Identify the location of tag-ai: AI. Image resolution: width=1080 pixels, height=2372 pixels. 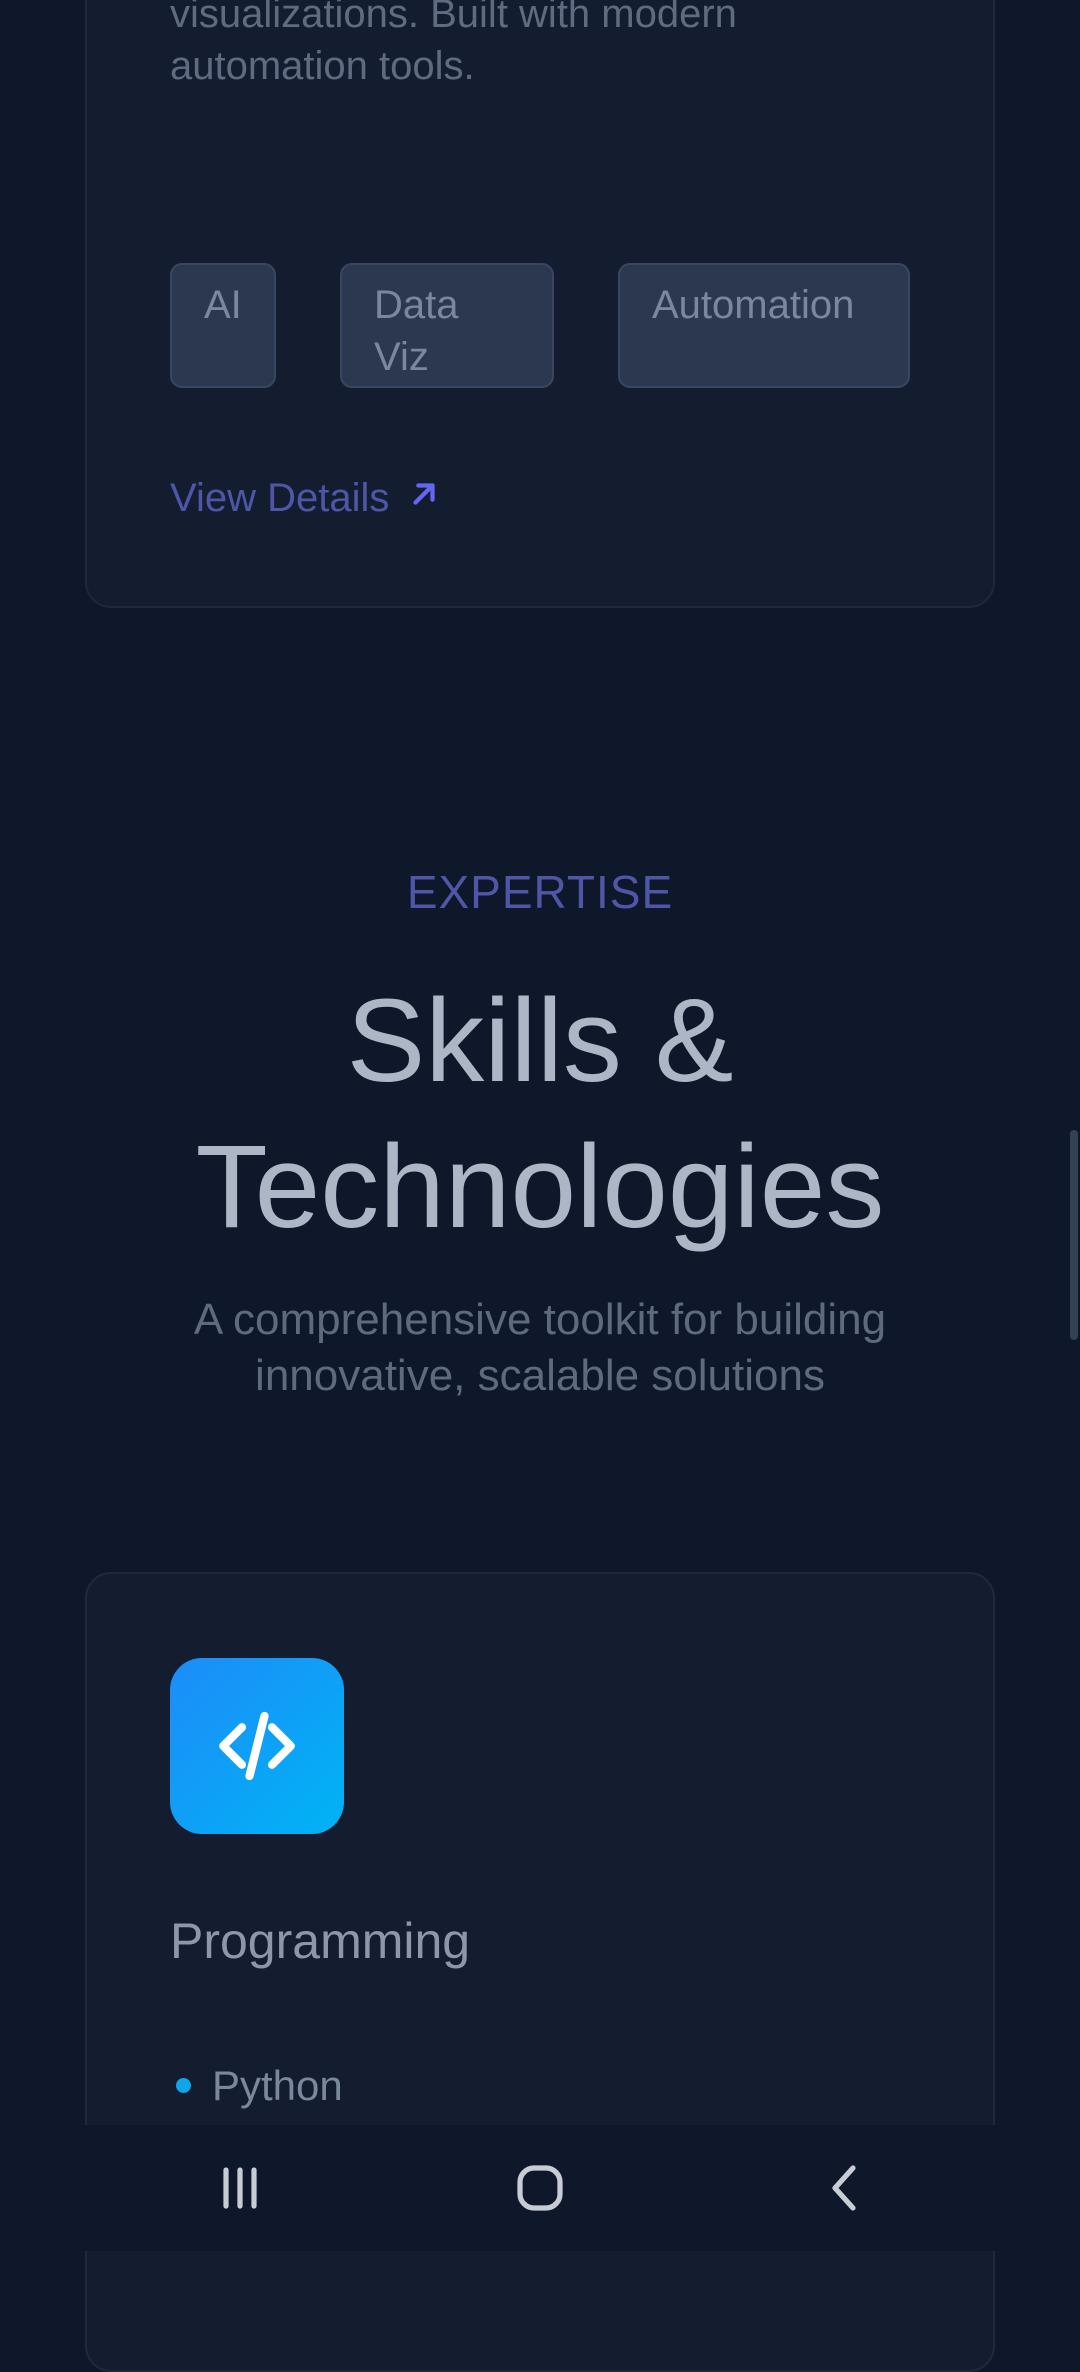
(223, 325).